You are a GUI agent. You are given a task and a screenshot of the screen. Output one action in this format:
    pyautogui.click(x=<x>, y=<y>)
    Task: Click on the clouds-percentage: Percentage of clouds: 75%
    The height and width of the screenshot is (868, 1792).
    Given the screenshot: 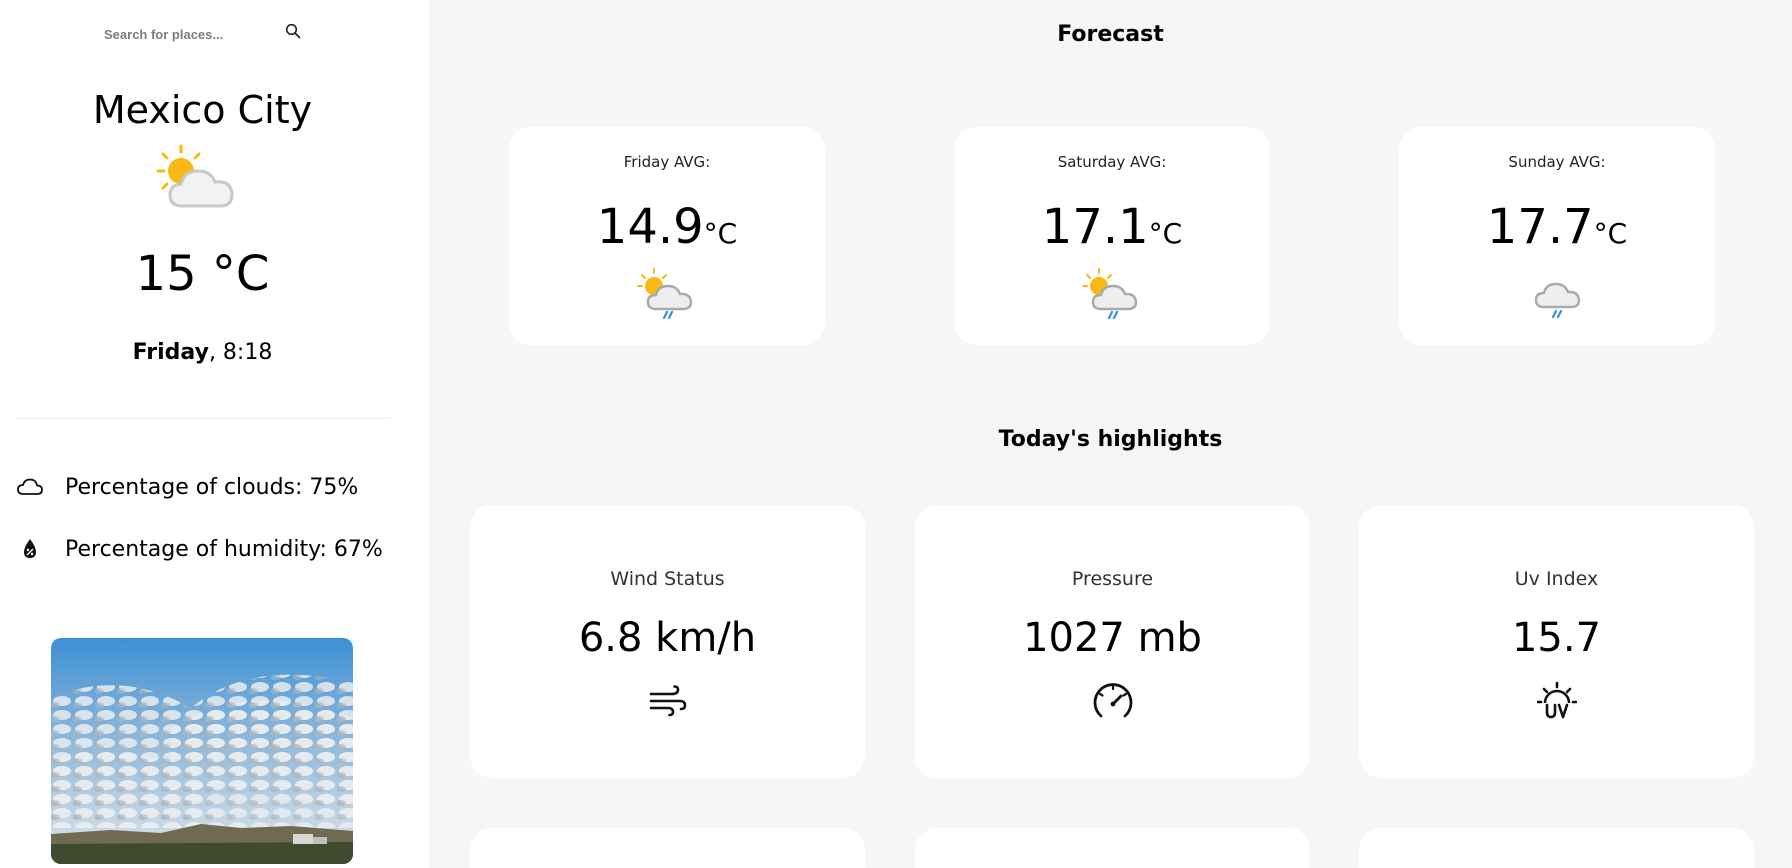 What is the action you would take?
    pyautogui.click(x=212, y=487)
    